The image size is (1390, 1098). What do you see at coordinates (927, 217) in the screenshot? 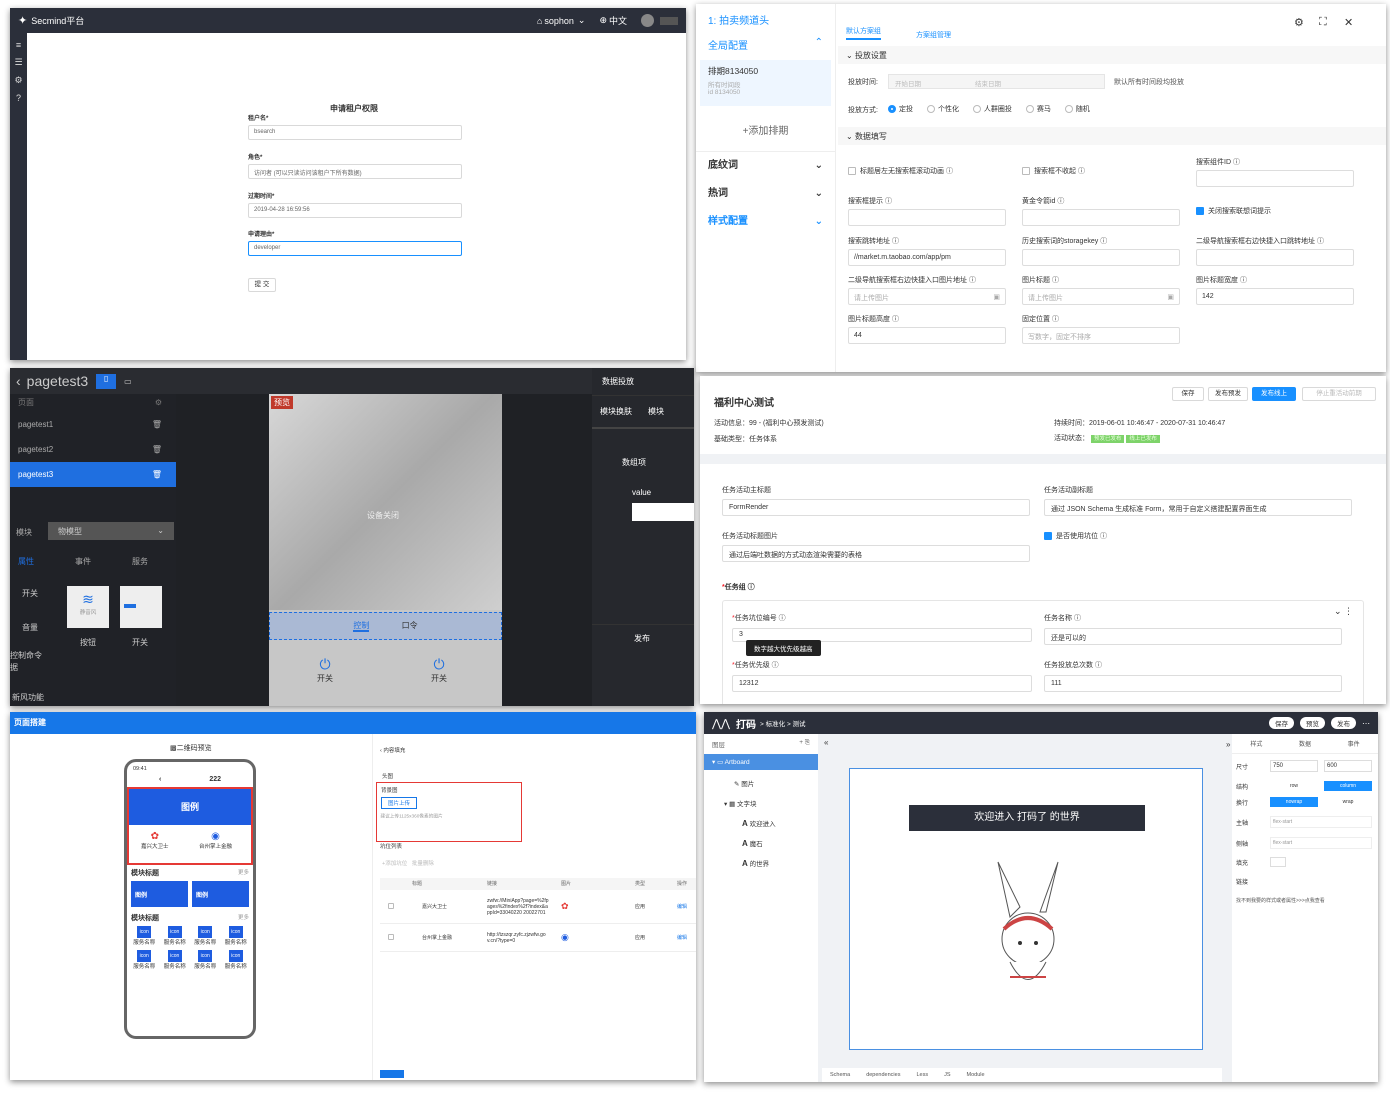
I see `hint-input` at bounding box center [927, 217].